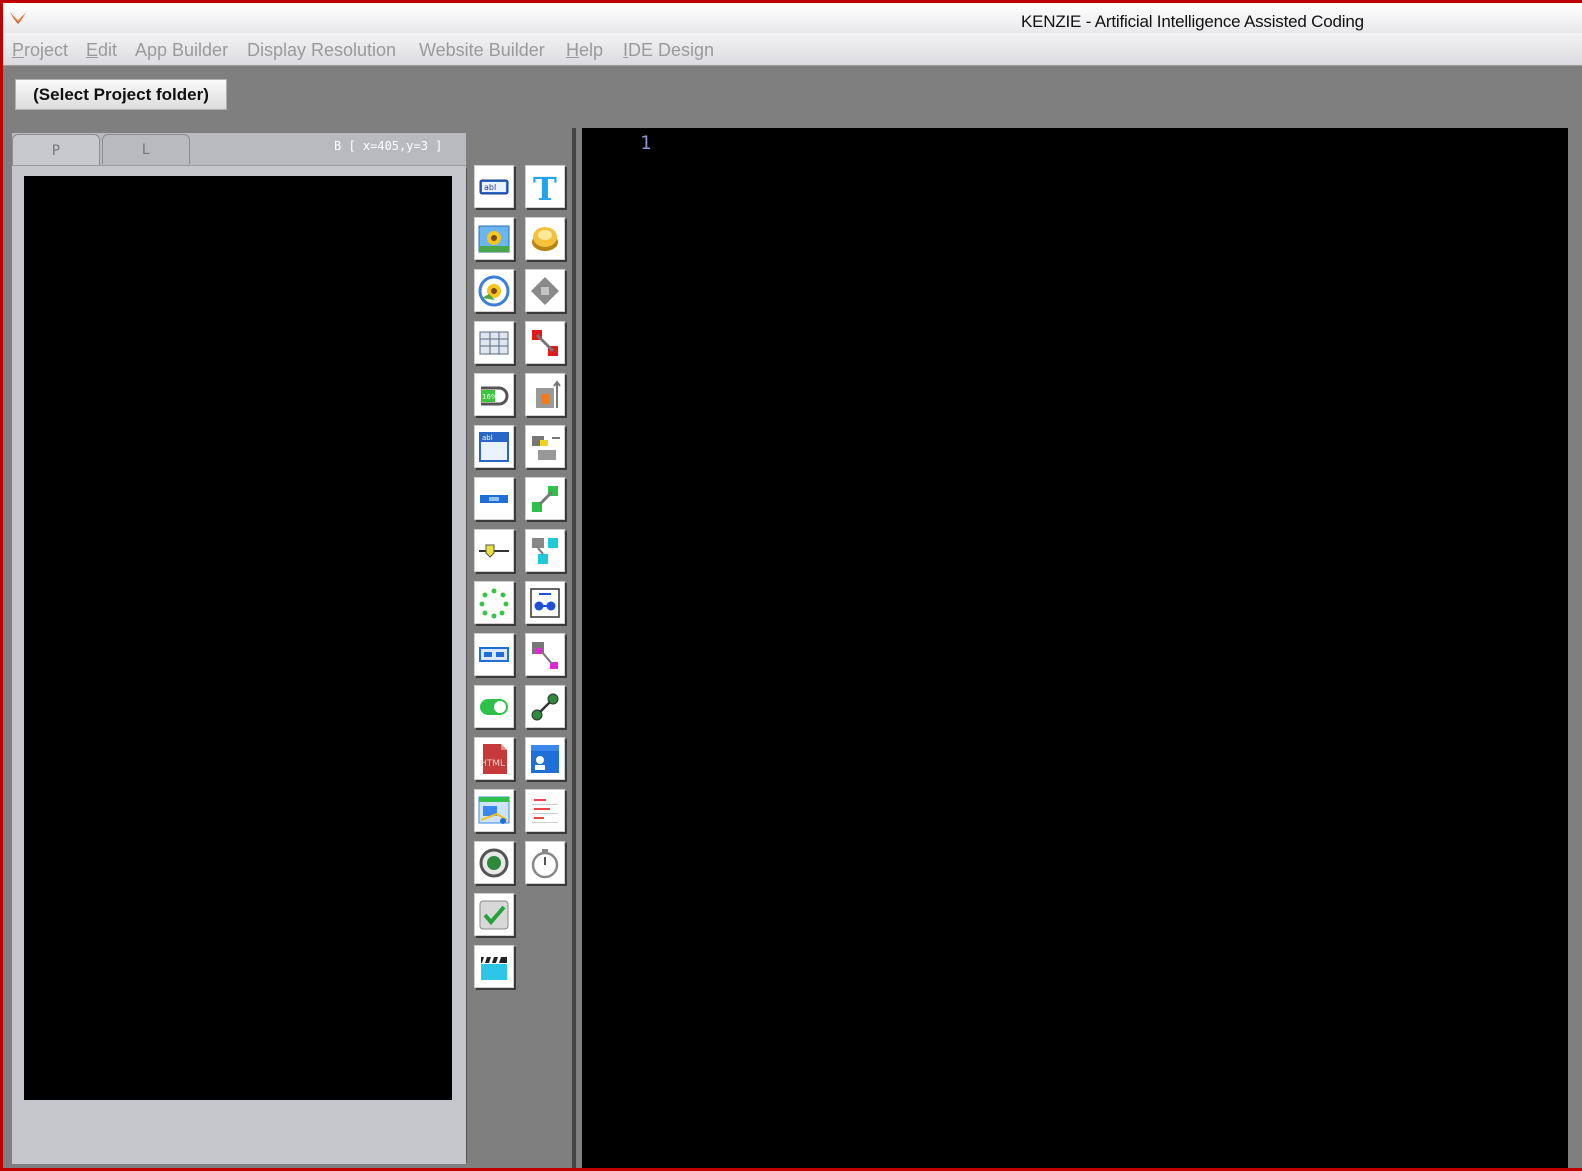 The height and width of the screenshot is (1171, 1582). Describe the element at coordinates (584, 50) in the screenshot. I see `menu-help: Help` at that location.